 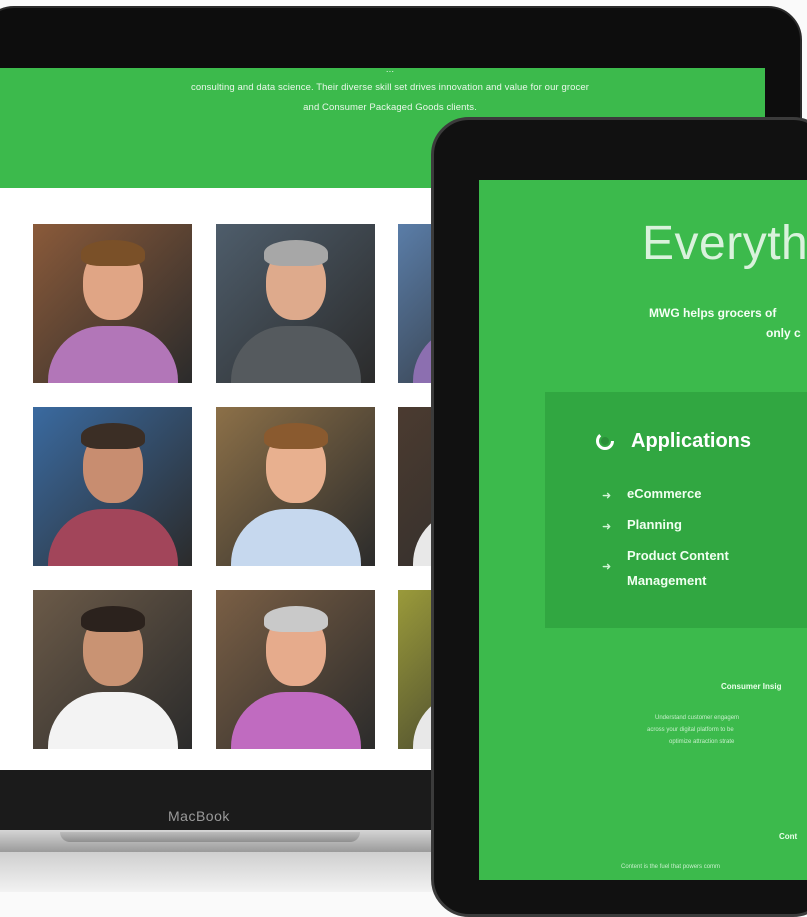 What do you see at coordinates (751, 686) in the screenshot?
I see `consumer-insights-title: Consumer Insig` at bounding box center [751, 686].